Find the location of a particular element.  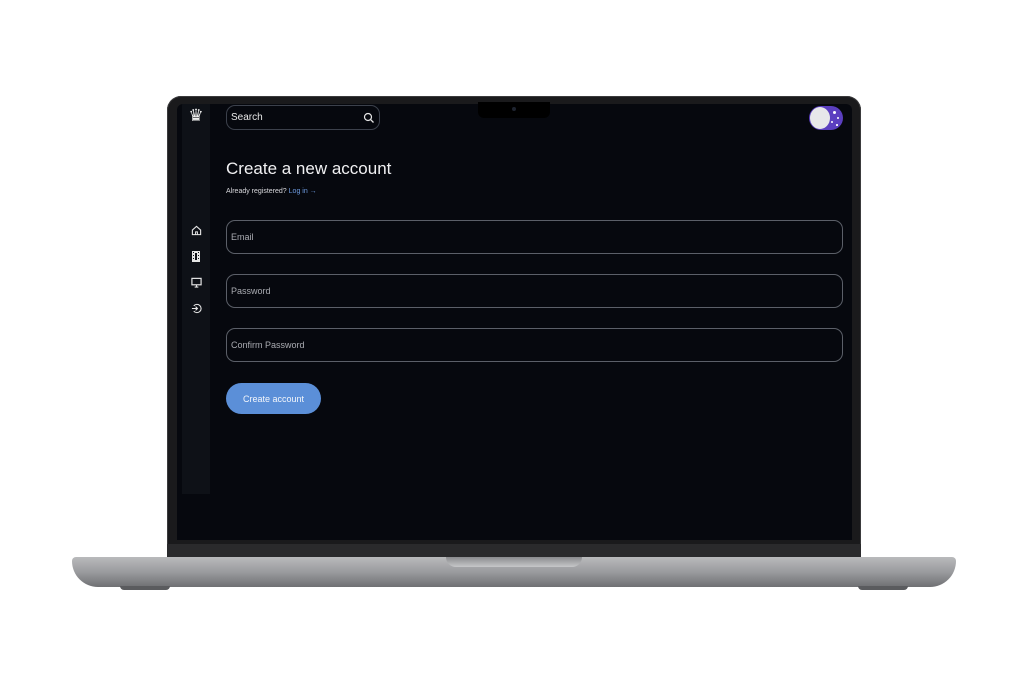

laptop-foot-right is located at coordinates (883, 588).